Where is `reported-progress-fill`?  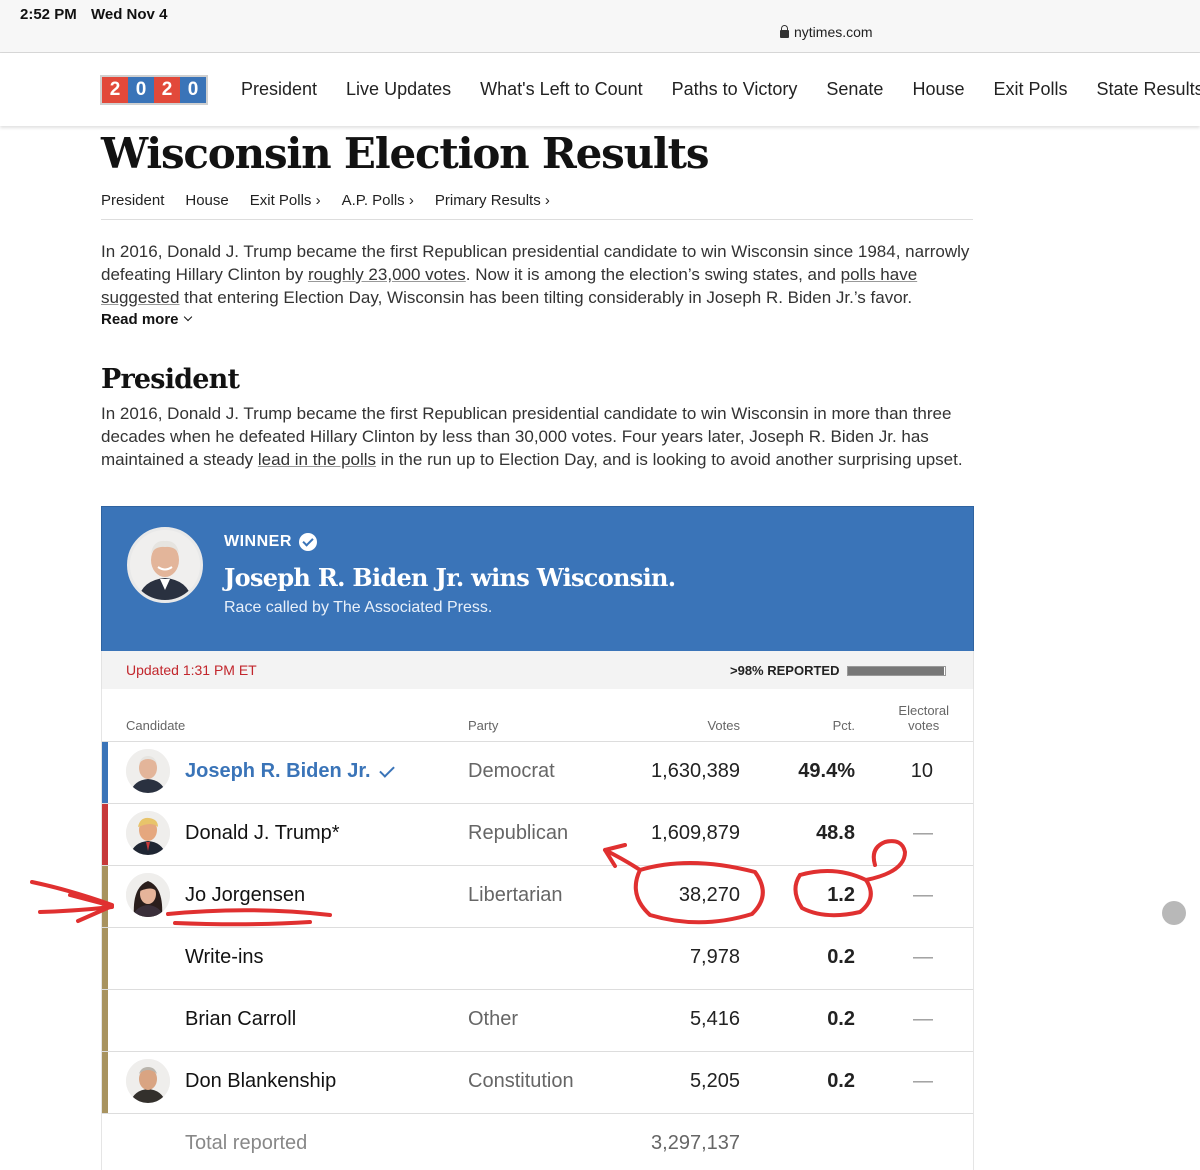 reported-progress-fill is located at coordinates (896, 670).